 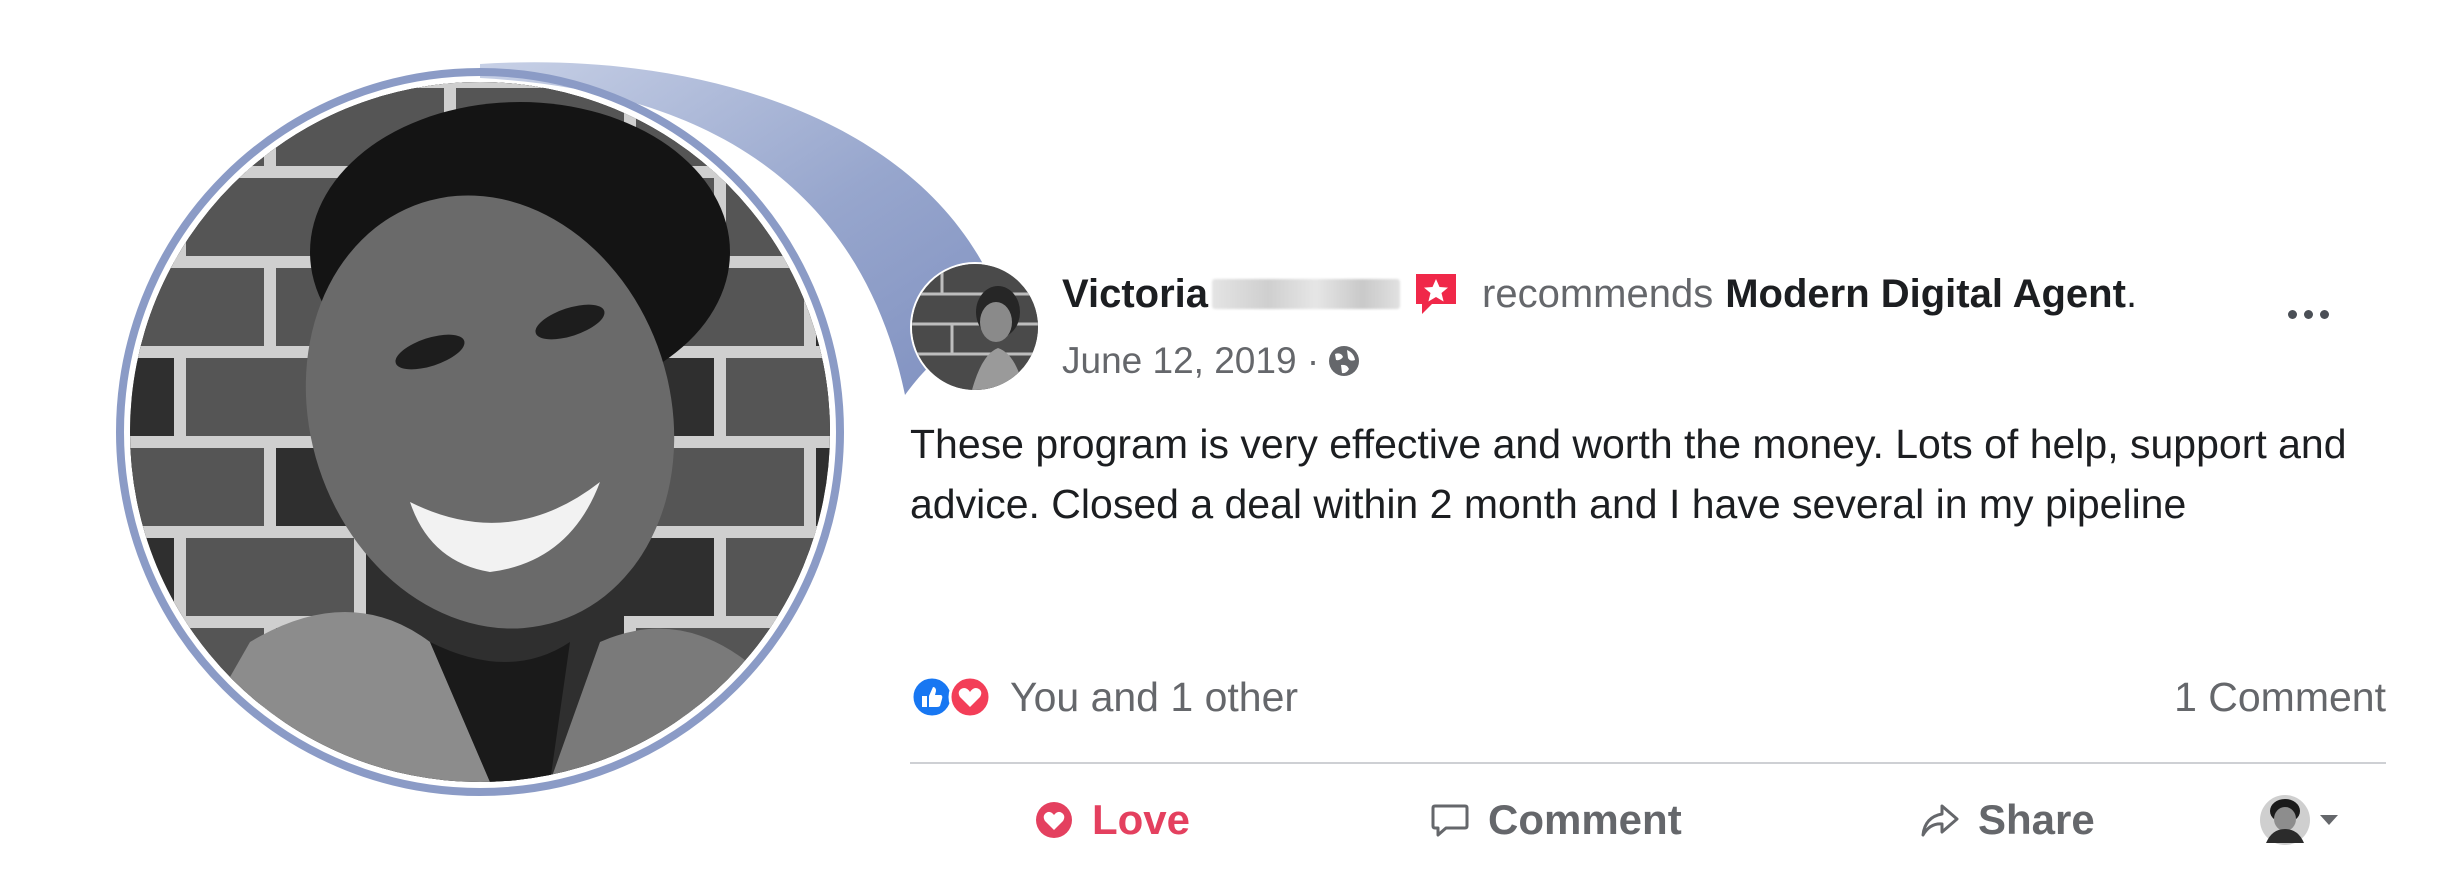 I want to click on love-button-label: Love, so click(x=1141, y=819).